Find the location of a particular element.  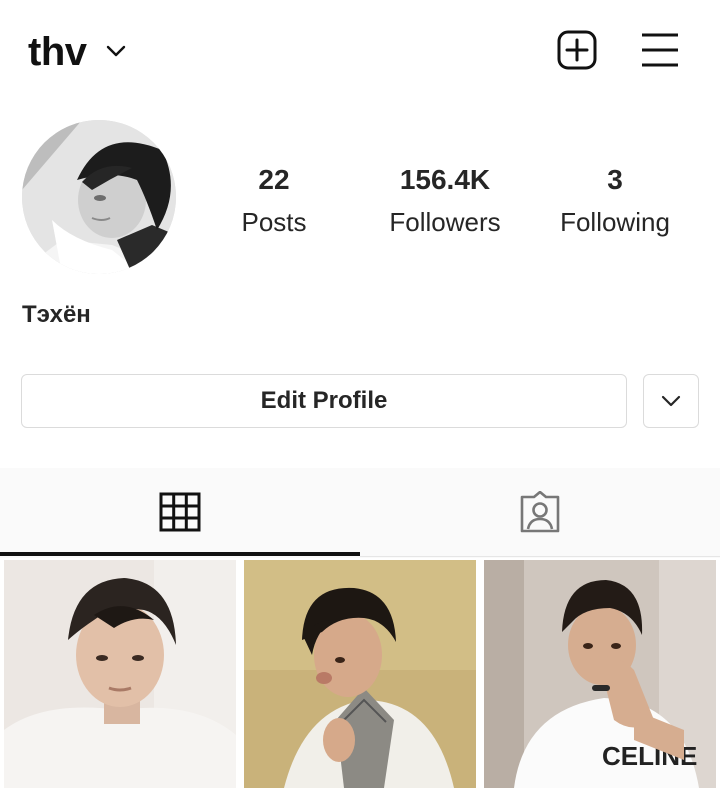

profile-username: thv is located at coordinates (57, 52).